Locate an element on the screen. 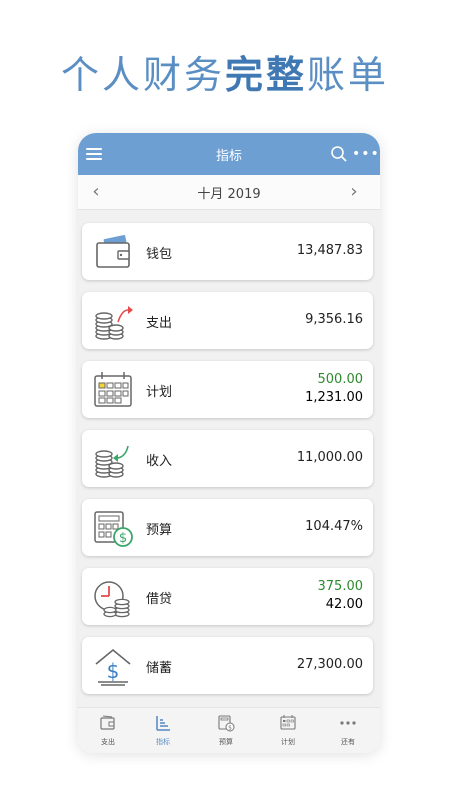  app-bar: 指标 ••• is located at coordinates (229, 154).